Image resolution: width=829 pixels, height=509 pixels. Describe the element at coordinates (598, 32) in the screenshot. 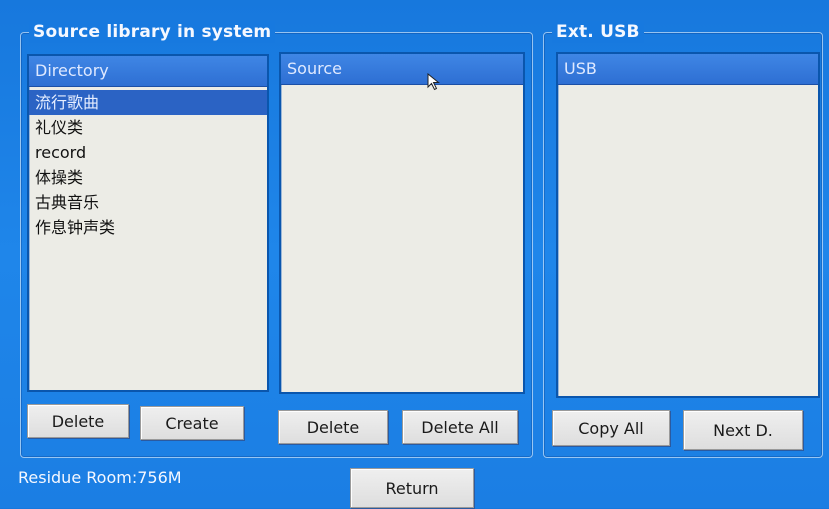

I see `ext-usb-title: Ext. USB` at that location.